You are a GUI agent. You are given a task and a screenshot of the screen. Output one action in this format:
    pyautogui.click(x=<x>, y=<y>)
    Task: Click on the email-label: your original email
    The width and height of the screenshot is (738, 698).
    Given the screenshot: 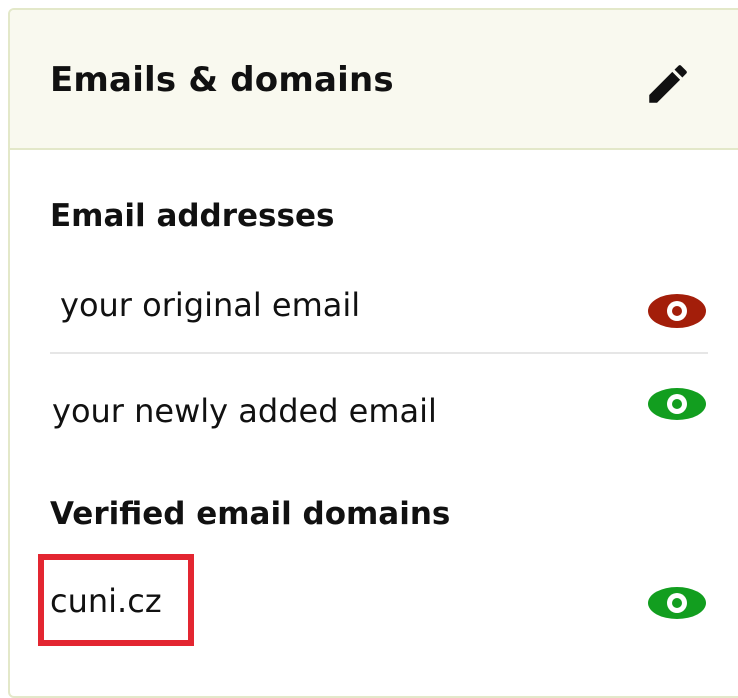 What is the action you would take?
    pyautogui.click(x=210, y=305)
    